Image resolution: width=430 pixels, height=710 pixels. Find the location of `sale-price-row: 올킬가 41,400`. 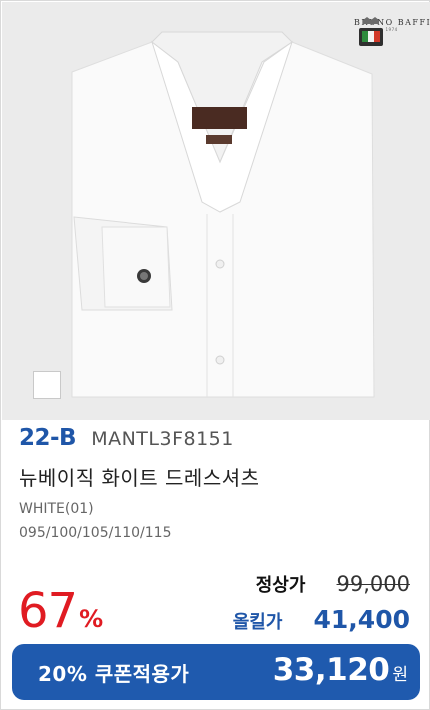

sale-price-row: 올킬가 41,400 is located at coordinates (321, 619).